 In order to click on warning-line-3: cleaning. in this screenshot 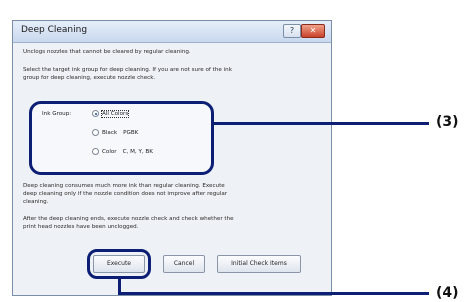, I will do `click(36, 202)`.